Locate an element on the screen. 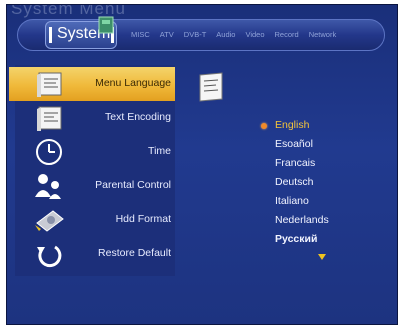 The height and width of the screenshot is (329, 403). menu-item-hdd-format: Hdd Format is located at coordinates (92, 220).